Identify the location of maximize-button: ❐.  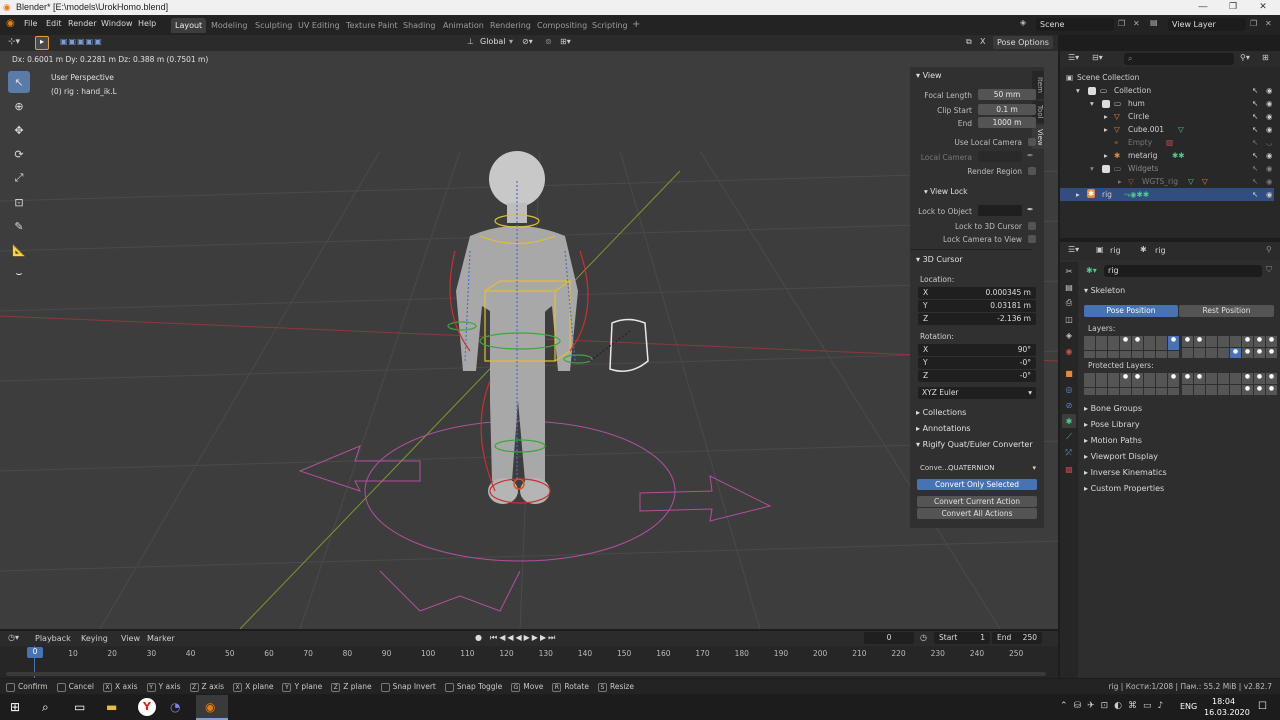
(1233, 7).